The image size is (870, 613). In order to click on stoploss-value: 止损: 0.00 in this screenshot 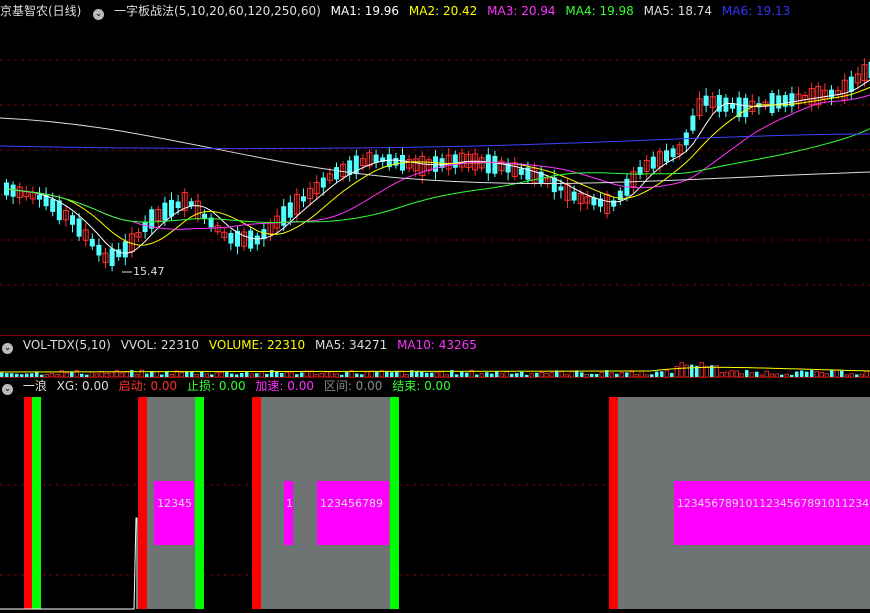, I will do `click(216, 386)`.